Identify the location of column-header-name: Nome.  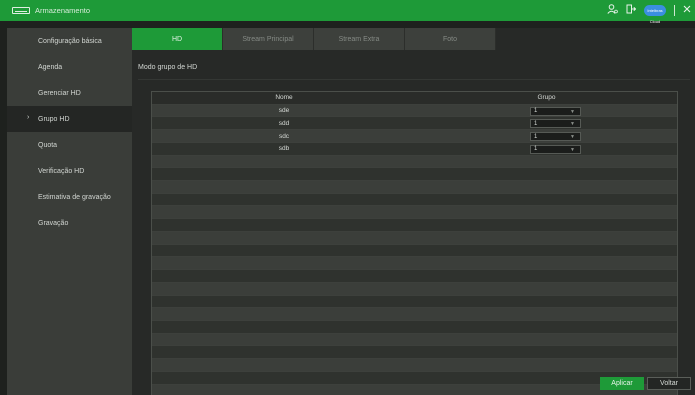
(284, 98).